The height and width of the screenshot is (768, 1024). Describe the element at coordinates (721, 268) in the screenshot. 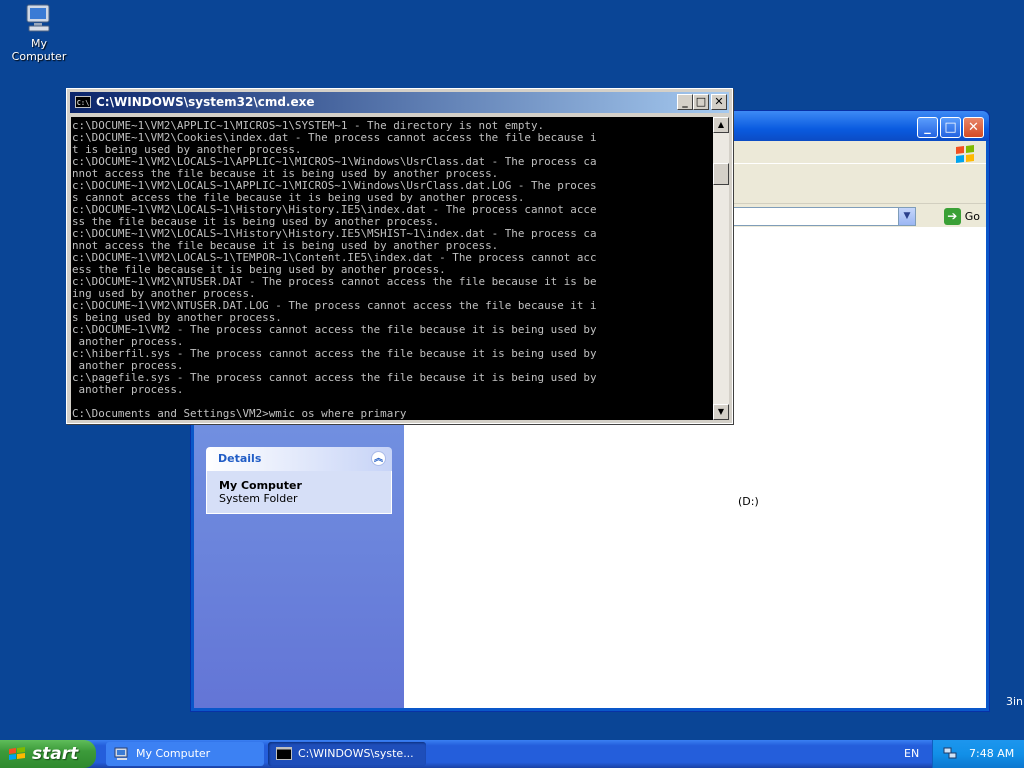

I see `console-scrollbar: ▲ ▼` at that location.